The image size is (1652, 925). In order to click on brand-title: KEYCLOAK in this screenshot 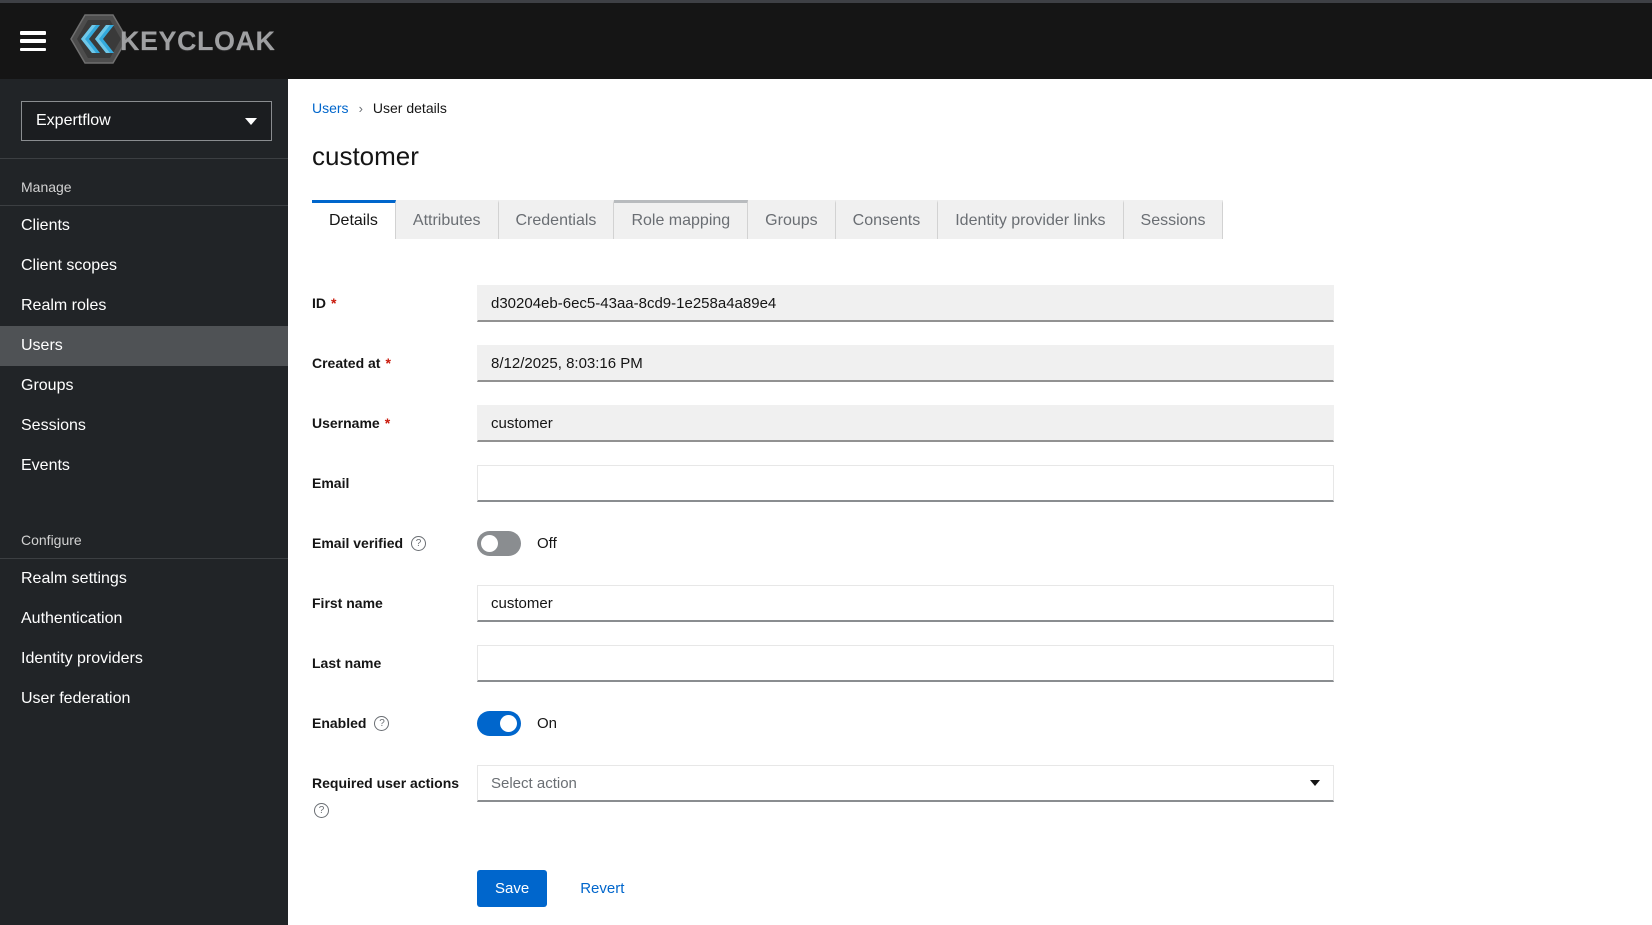, I will do `click(198, 40)`.